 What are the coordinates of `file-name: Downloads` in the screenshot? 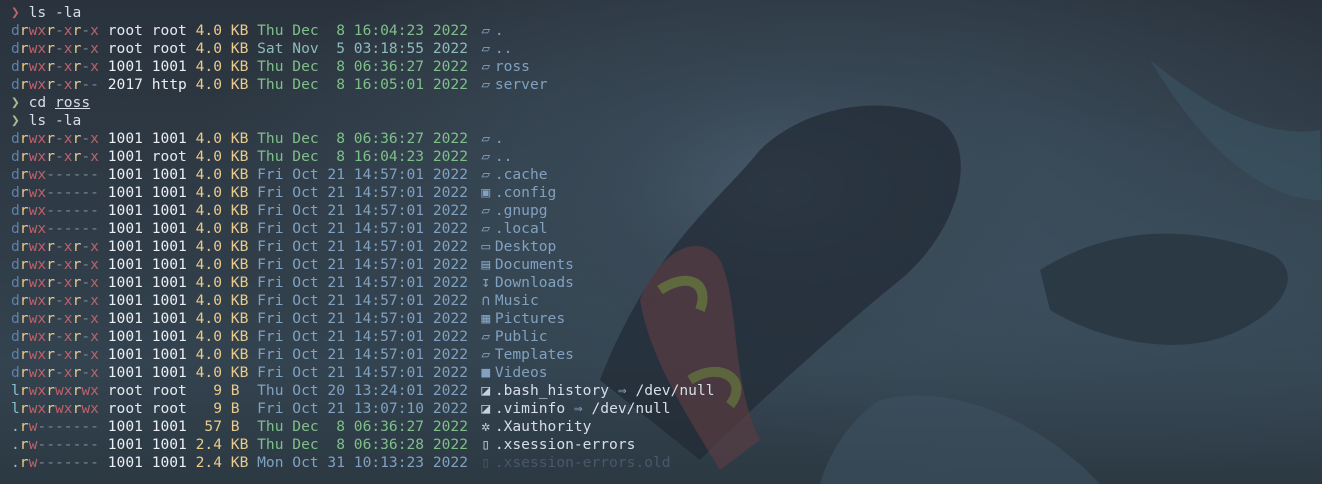 It's located at (534, 282).